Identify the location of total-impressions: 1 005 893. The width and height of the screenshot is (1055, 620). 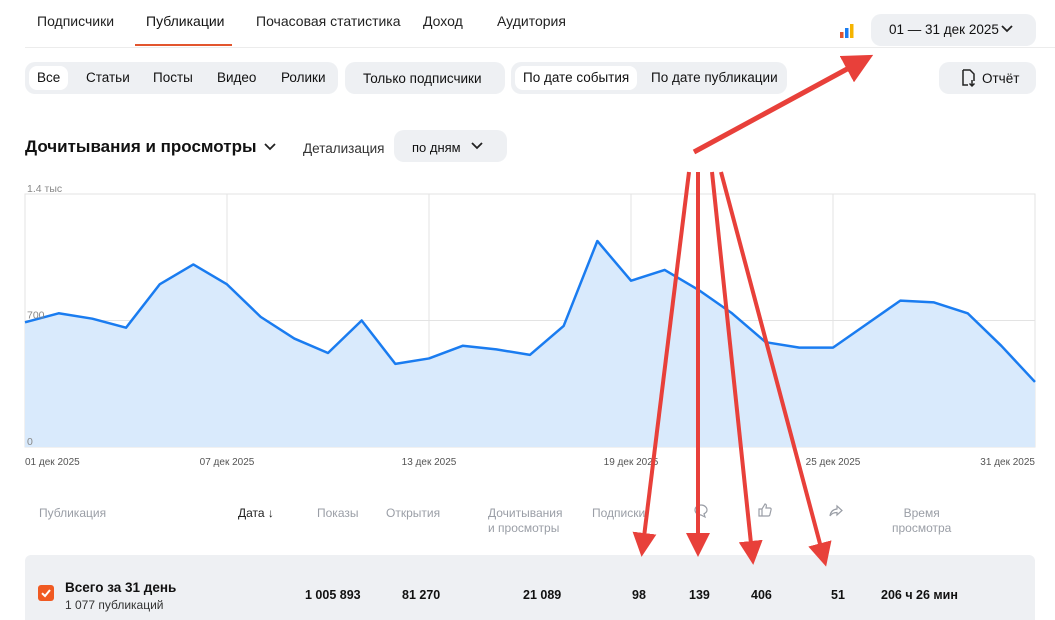
(333, 595).